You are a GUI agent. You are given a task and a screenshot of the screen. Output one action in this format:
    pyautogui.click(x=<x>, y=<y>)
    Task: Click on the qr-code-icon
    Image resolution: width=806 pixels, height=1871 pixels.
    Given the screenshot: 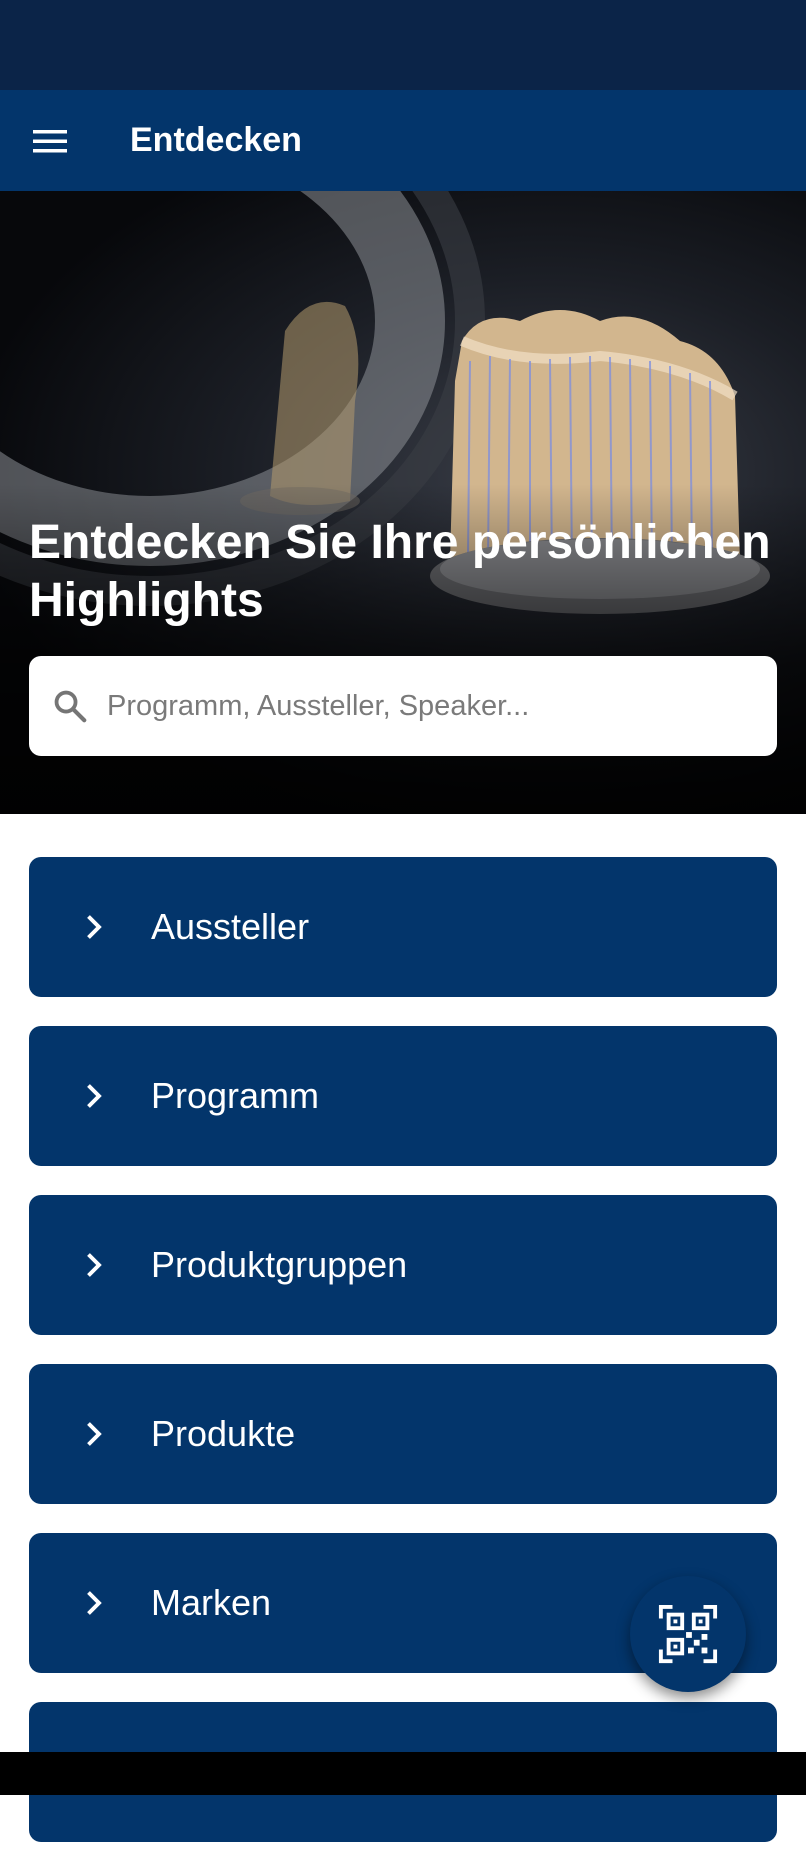 What is the action you would take?
    pyautogui.click(x=688, y=1634)
    